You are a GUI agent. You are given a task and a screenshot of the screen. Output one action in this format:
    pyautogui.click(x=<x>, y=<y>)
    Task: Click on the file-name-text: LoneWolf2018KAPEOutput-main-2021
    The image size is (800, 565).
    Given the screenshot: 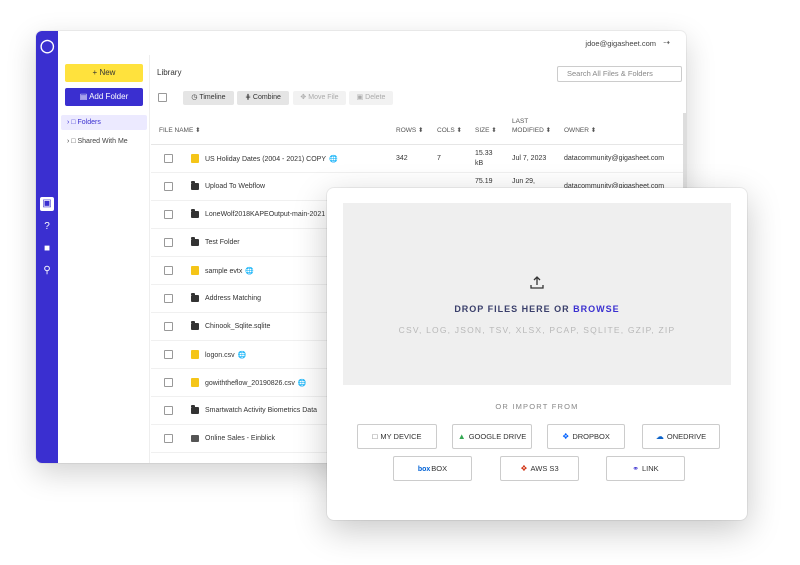 What is the action you would take?
    pyautogui.click(x=265, y=214)
    